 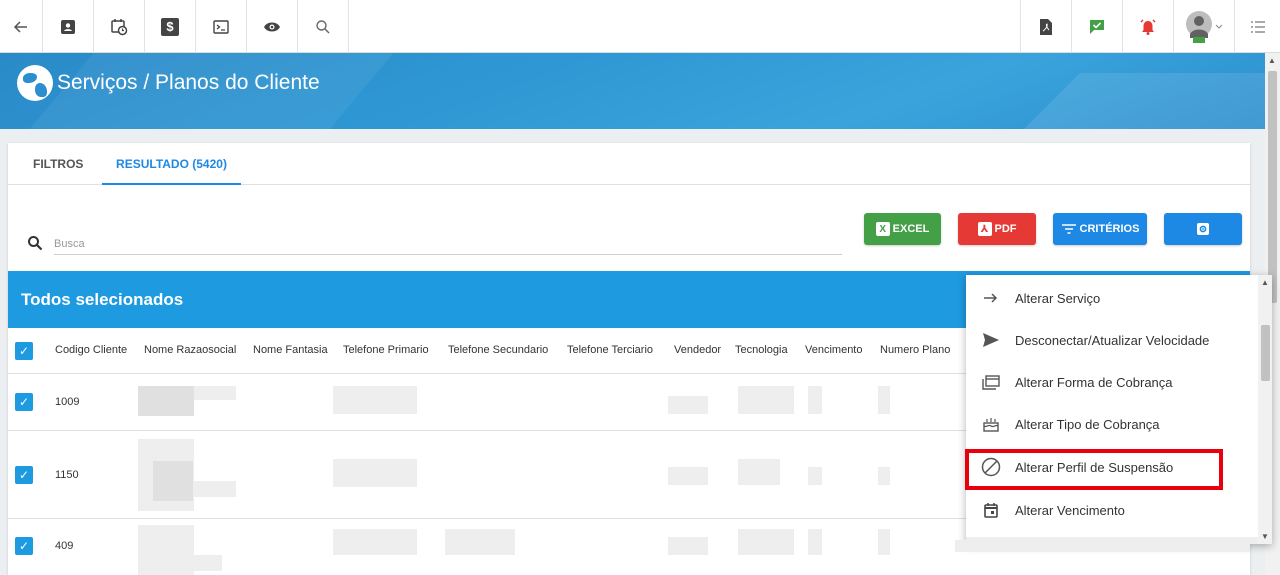 I want to click on gear-icon, so click(x=1203, y=229).